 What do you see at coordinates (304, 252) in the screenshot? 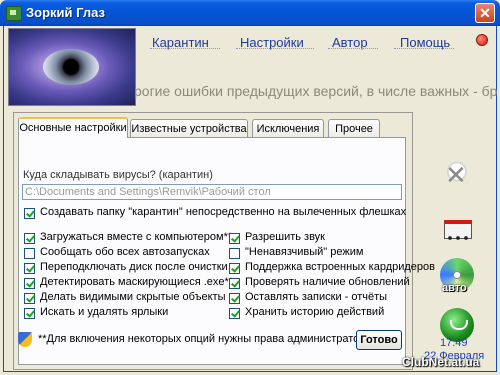
I see `option-label: "Ненавязчивый" режим` at bounding box center [304, 252].